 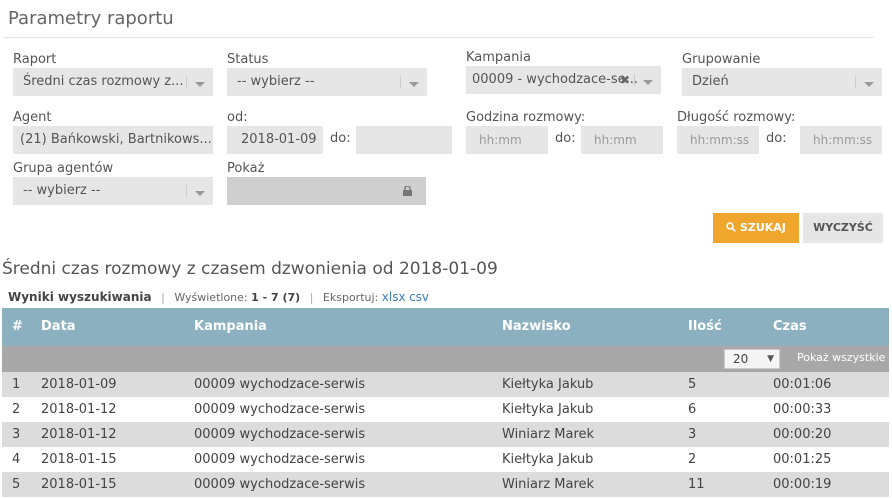 I want to click on cell-number: 5, so click(x=16, y=484).